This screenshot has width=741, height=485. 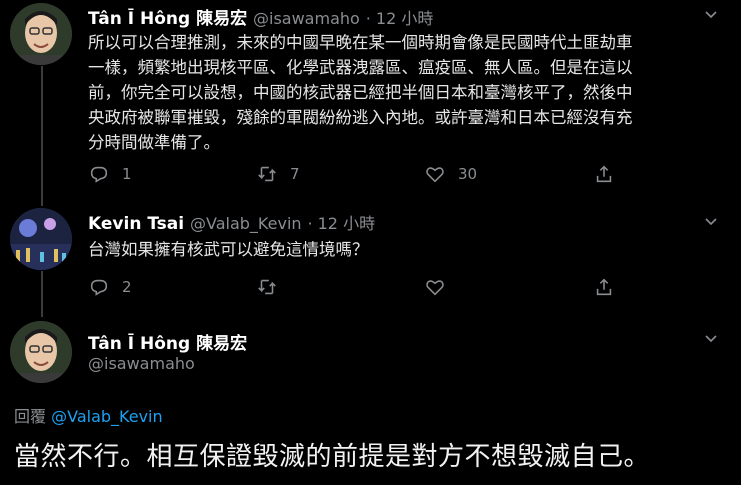 I want to click on display-name: Tân Ī Hông 陳易宏, so click(x=167, y=19).